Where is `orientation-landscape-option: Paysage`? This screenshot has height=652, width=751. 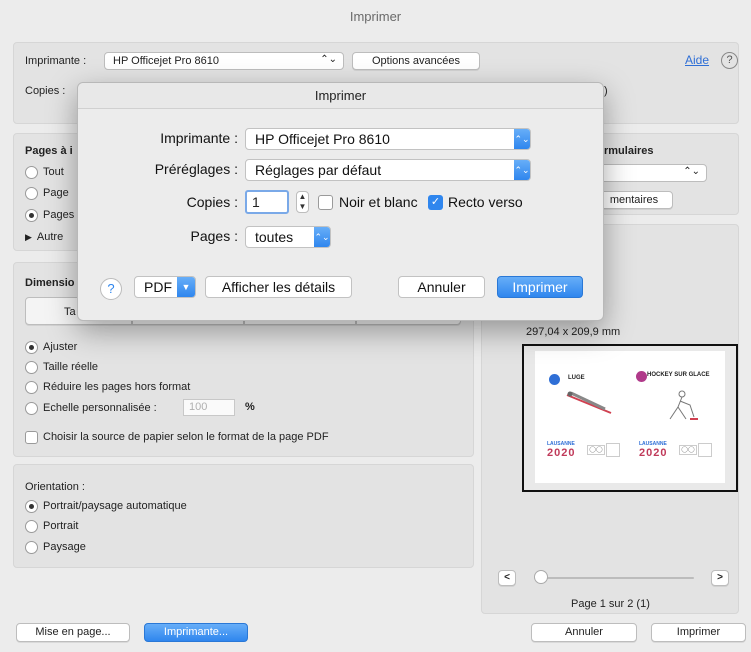 orientation-landscape-option: Paysage is located at coordinates (55, 547).